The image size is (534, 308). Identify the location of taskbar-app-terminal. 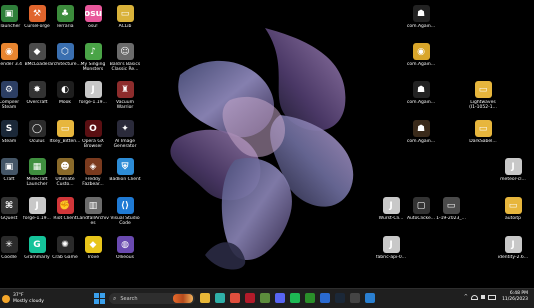
(355, 298).